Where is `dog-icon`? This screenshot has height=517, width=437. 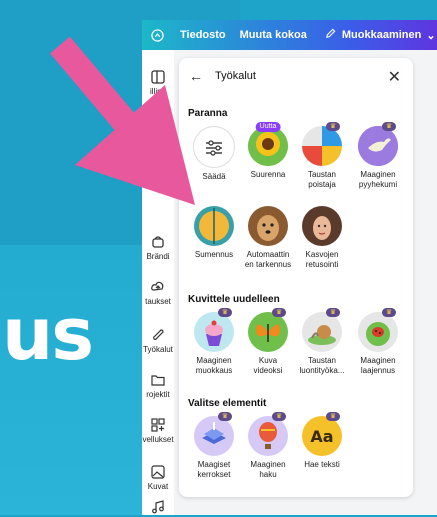
dog-icon is located at coordinates (268, 226).